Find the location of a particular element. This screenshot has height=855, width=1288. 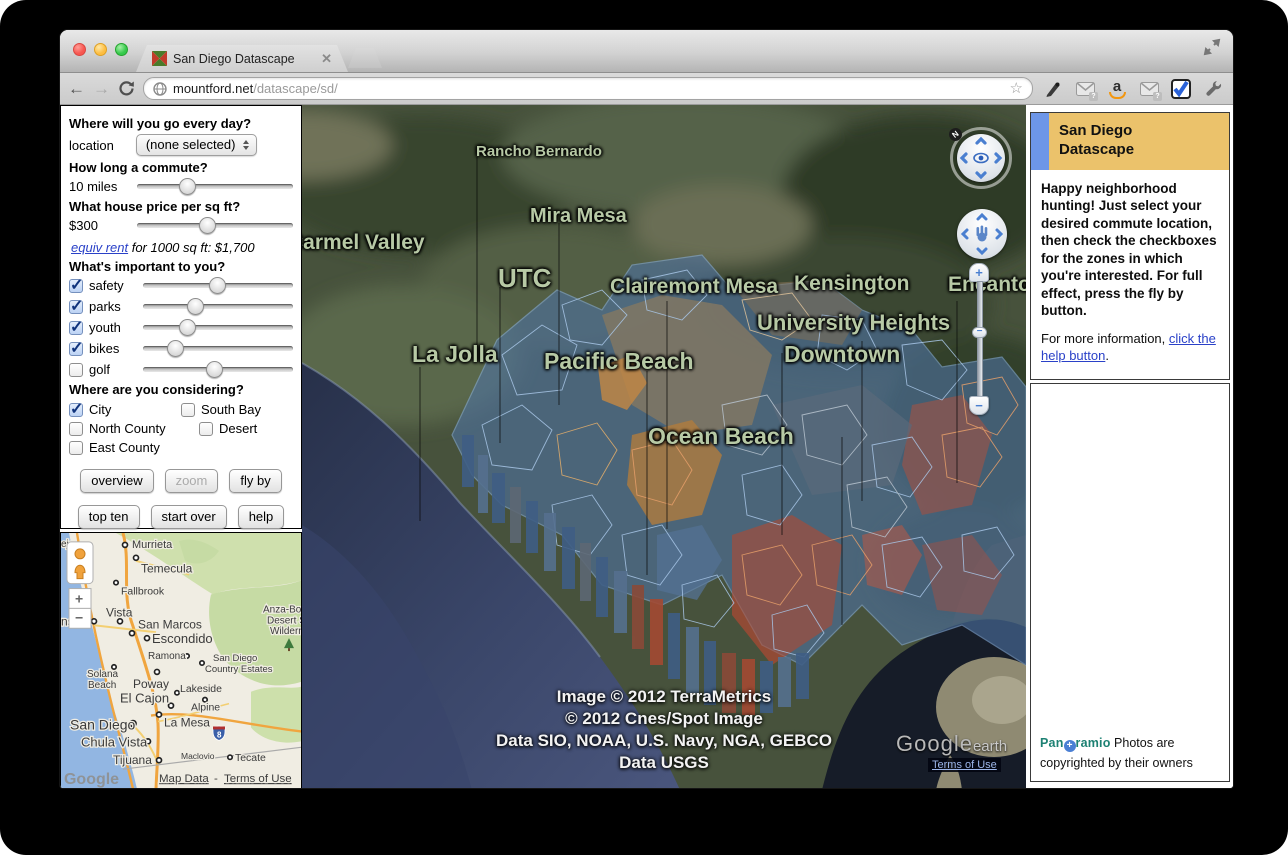

browser-tab: San Diego Datascape ✕ is located at coordinates (242, 58).